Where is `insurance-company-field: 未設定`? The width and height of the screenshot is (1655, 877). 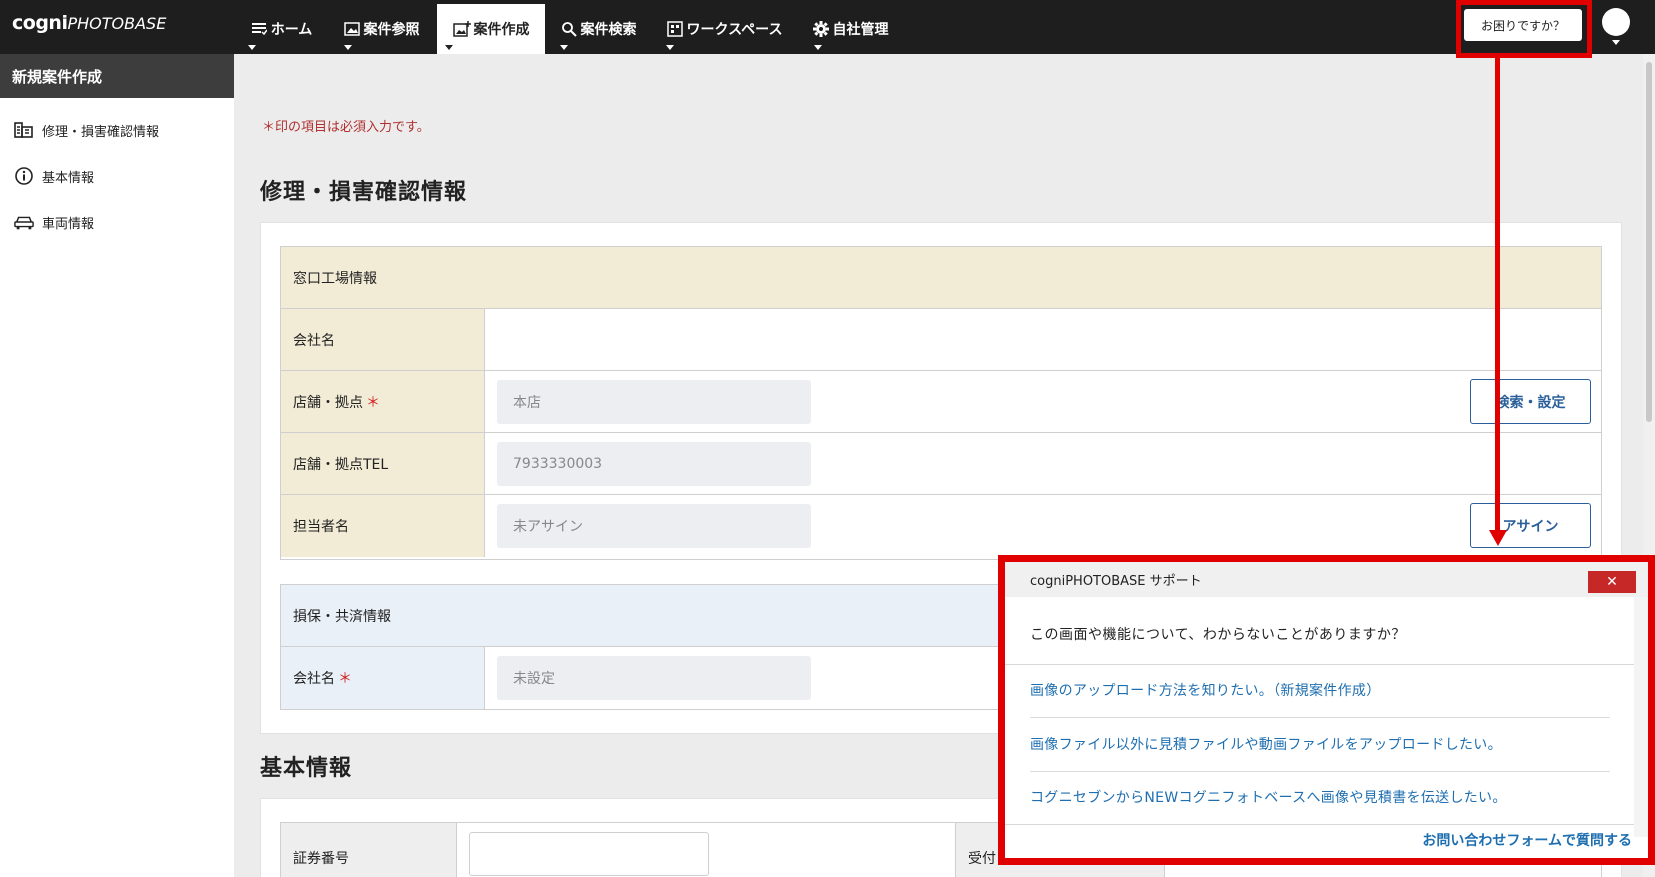
insurance-company-field: 未設定 is located at coordinates (654, 678).